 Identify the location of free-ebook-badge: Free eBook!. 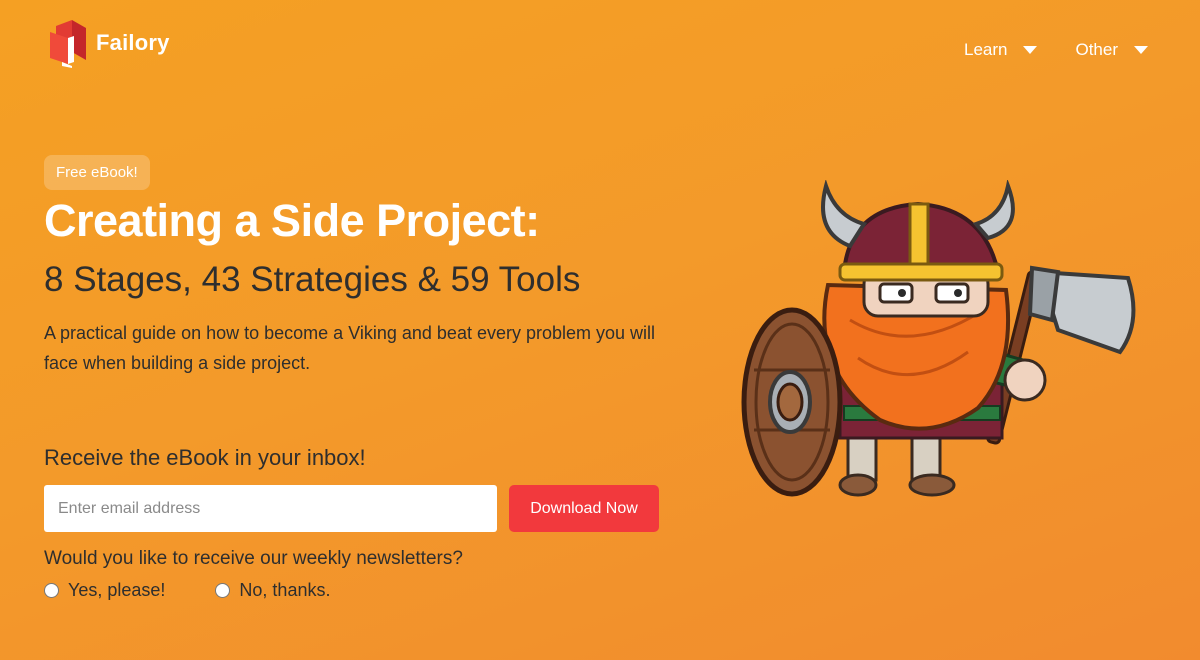
(97, 172).